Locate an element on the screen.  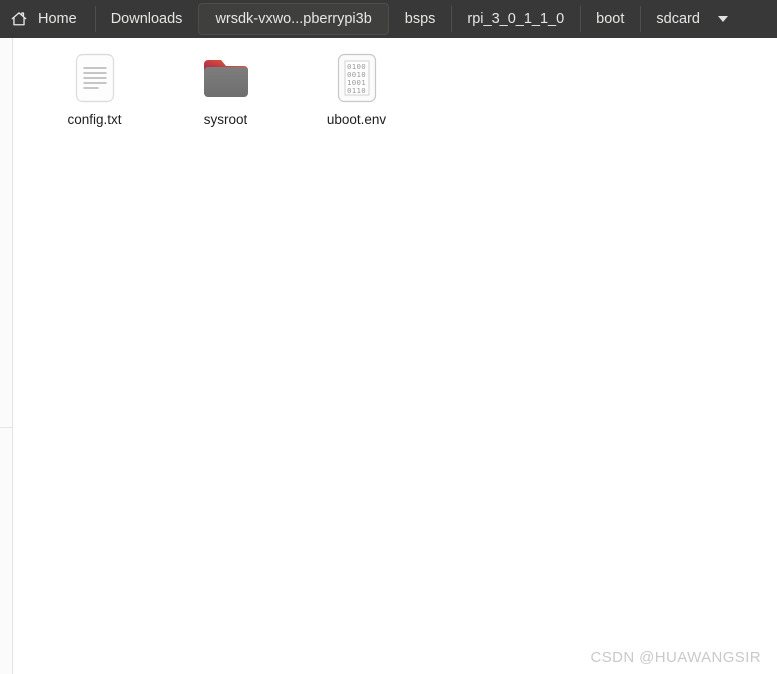
file-item-uboot-env: 0100 0010 1001 0110 uboot.env is located at coordinates (356, 92).